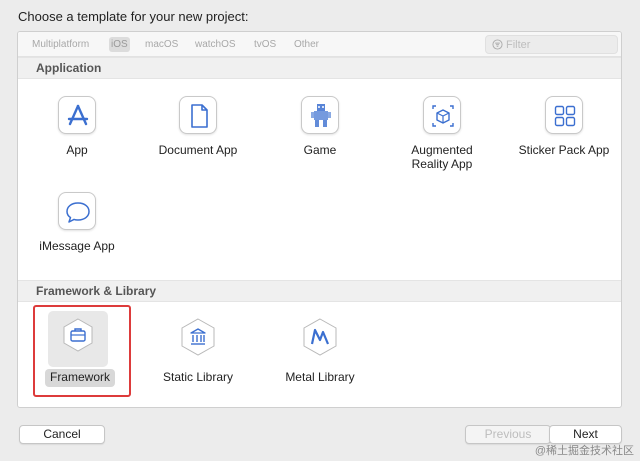 Image resolution: width=640 pixels, height=461 pixels. What do you see at coordinates (198, 377) in the screenshot?
I see `template-label: Static Library` at bounding box center [198, 377].